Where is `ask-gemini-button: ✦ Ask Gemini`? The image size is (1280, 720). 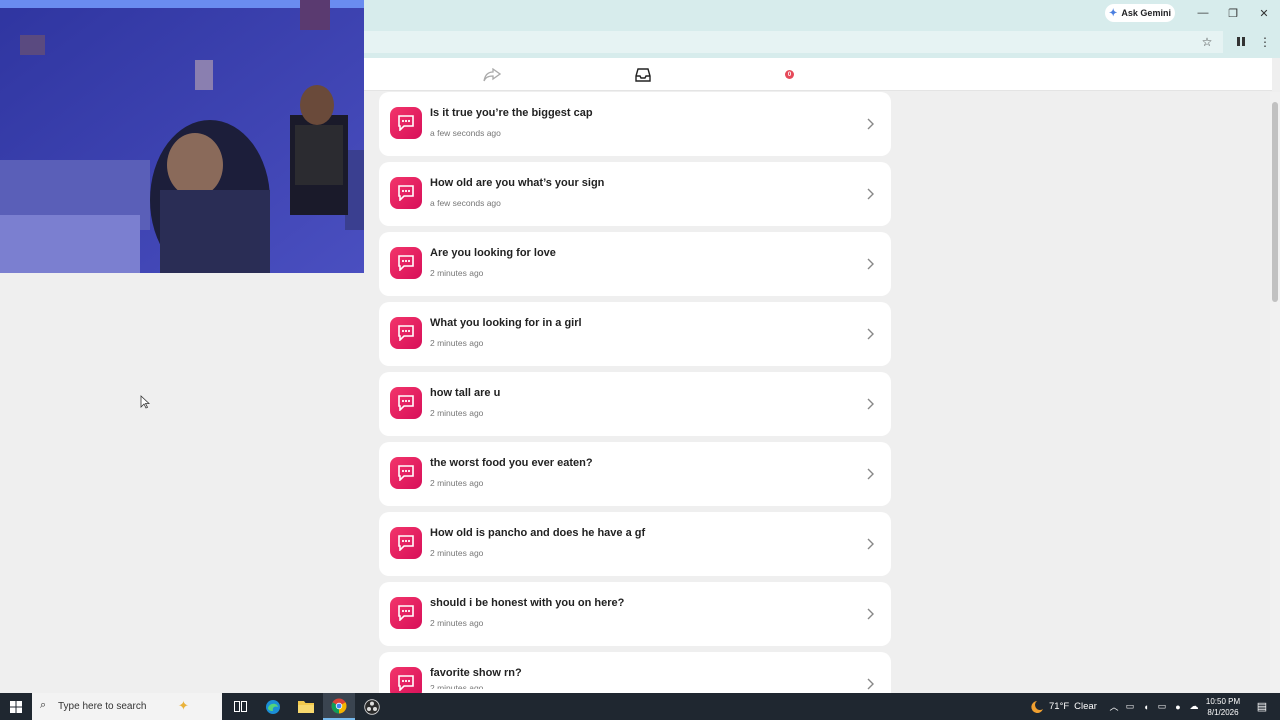
ask-gemini-button: ✦ Ask Gemini is located at coordinates (1140, 13).